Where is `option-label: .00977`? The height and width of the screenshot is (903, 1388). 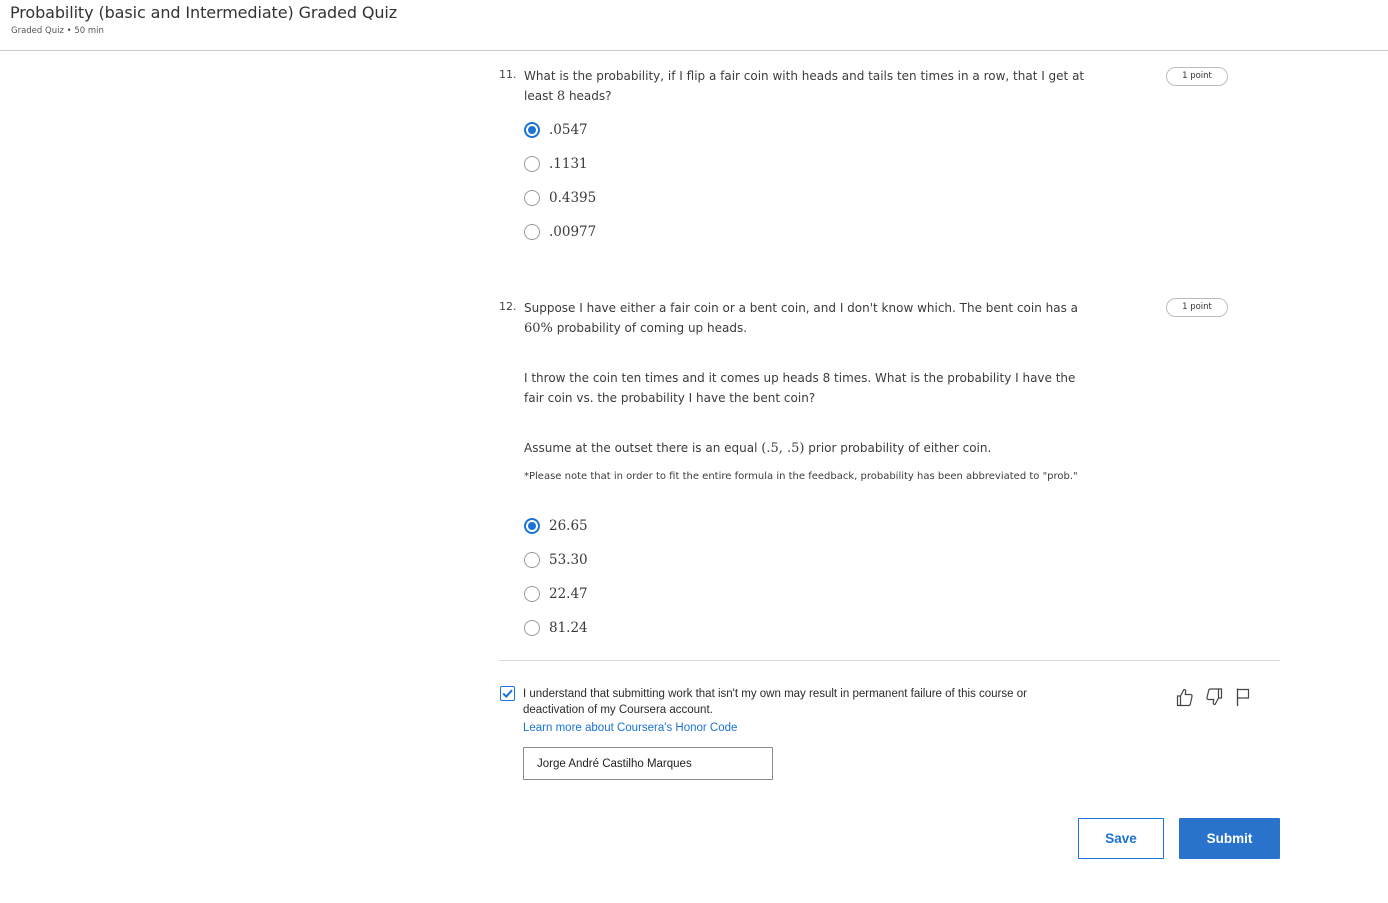 option-label: .00977 is located at coordinates (573, 232).